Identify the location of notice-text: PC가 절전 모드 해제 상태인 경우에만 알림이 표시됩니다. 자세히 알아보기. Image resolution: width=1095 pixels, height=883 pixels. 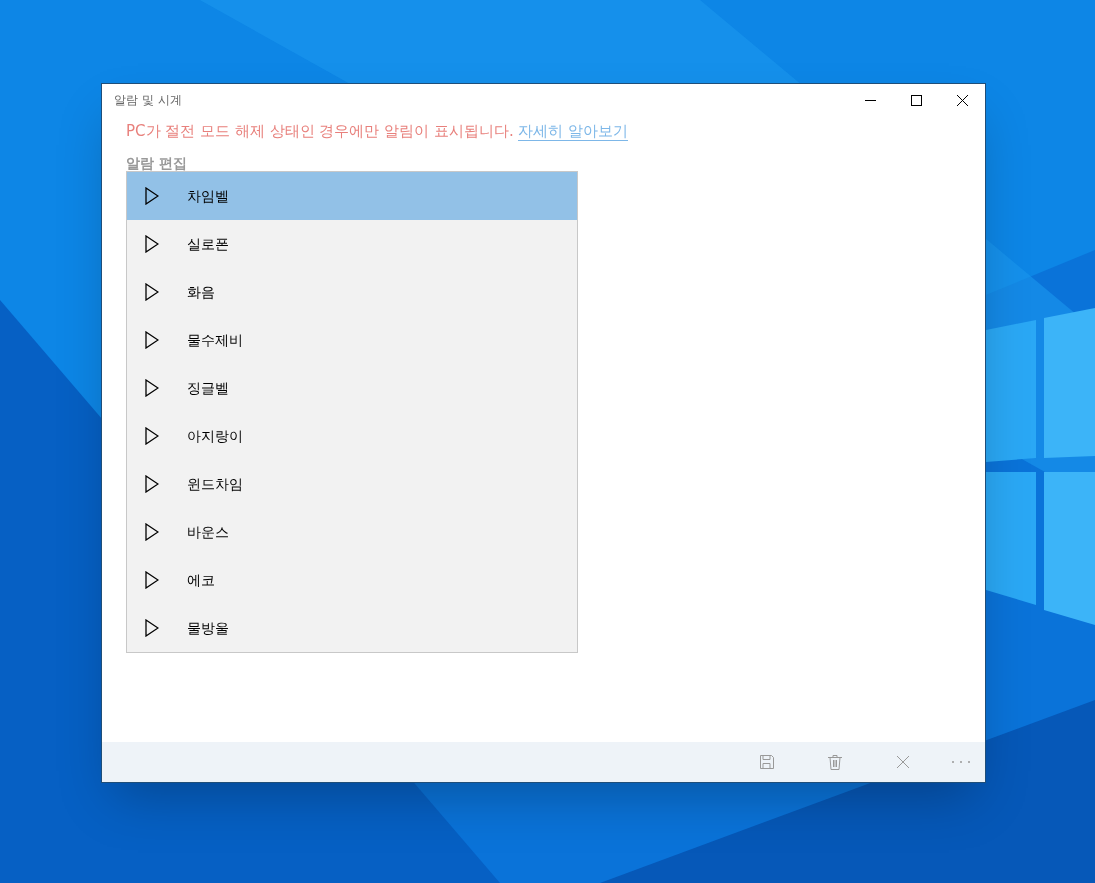
(378, 131).